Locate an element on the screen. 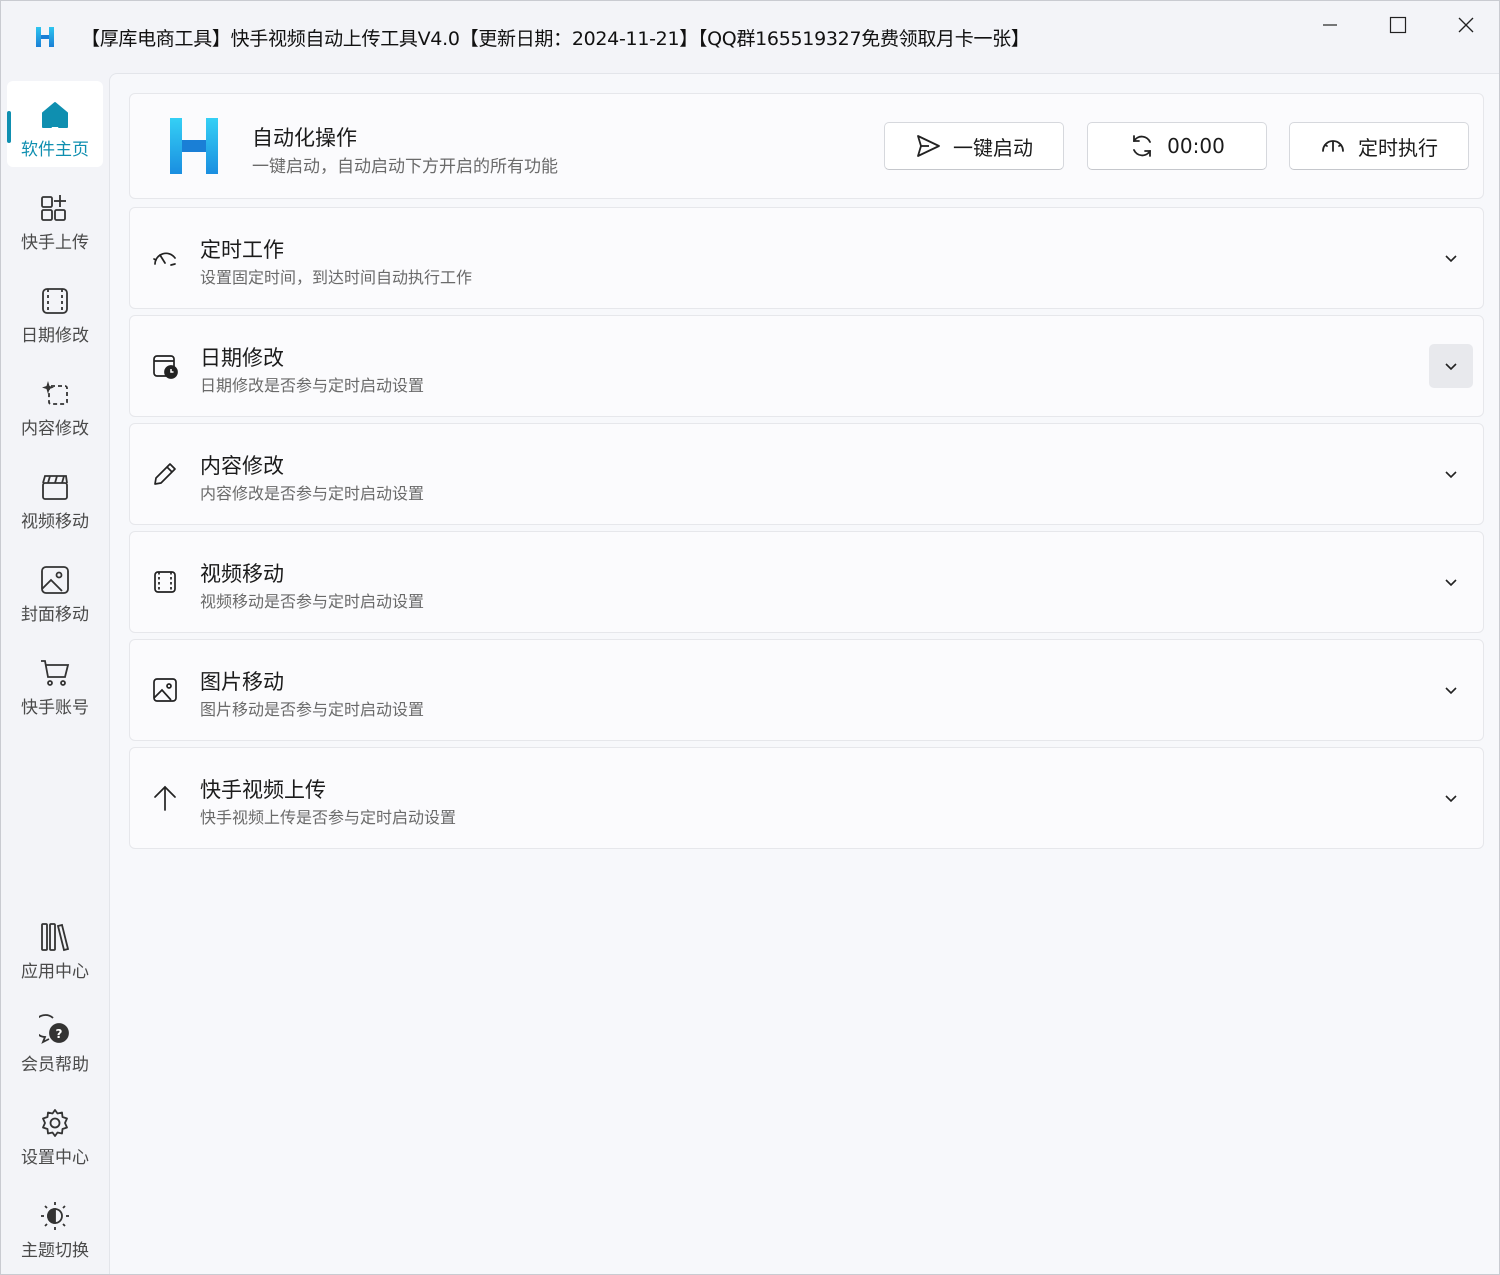 This screenshot has width=1500, height=1275. calendar-clock-icon is located at coordinates (165, 366).